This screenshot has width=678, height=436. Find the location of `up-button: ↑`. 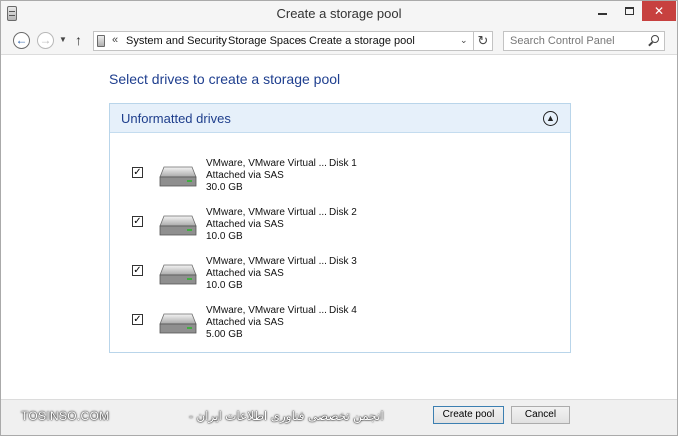

up-button: ↑ is located at coordinates (78, 40).